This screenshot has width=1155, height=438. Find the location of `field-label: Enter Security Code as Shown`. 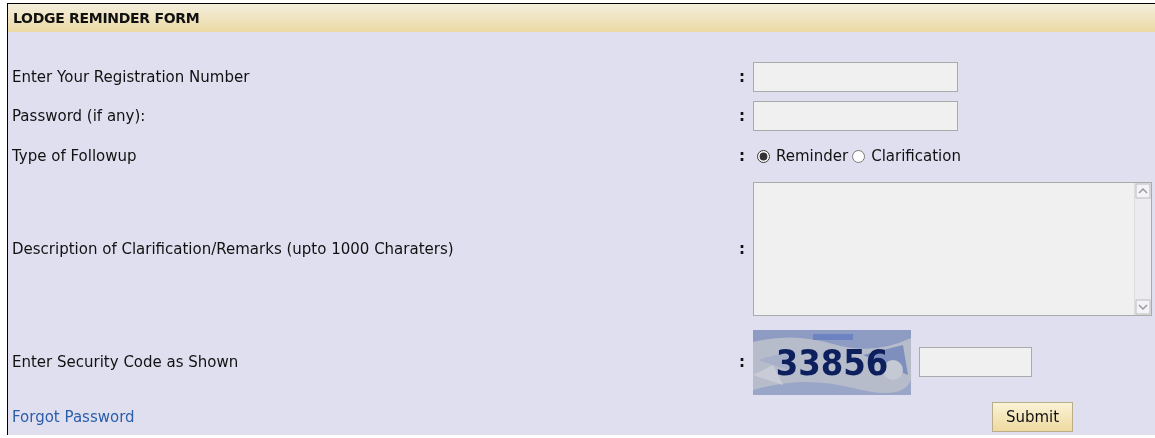

field-label: Enter Security Code as Shown is located at coordinates (125, 362).